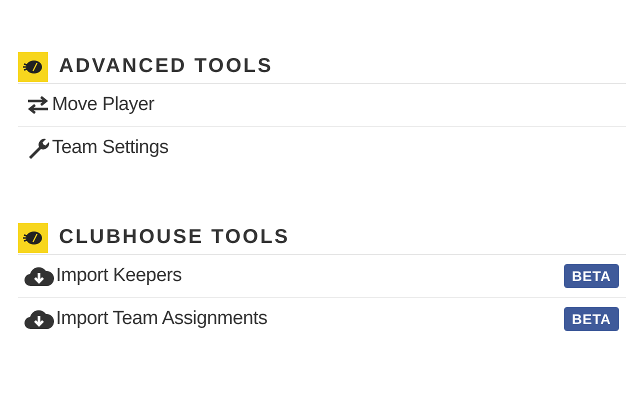 This screenshot has height=407, width=644. I want to click on section-title: ADVANCED TOOLS, so click(166, 66).